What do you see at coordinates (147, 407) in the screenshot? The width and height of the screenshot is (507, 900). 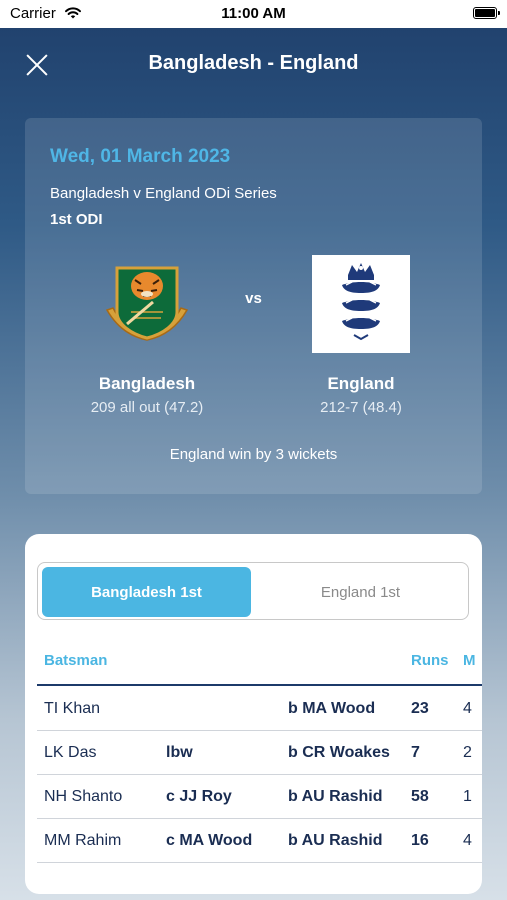 I see `team-a-score: 209 all out (47.2)` at bounding box center [147, 407].